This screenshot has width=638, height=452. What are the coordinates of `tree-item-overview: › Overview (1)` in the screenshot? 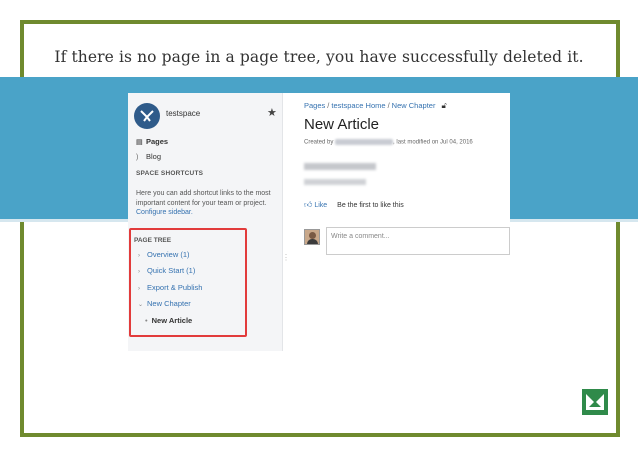 It's located at (164, 254).